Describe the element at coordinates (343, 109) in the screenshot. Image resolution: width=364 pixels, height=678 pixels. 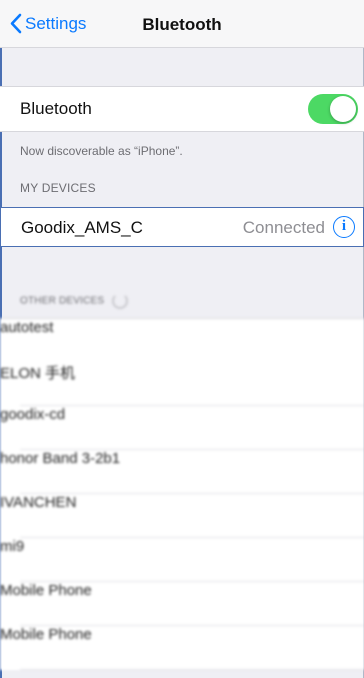
I see `toggle-knob` at that location.